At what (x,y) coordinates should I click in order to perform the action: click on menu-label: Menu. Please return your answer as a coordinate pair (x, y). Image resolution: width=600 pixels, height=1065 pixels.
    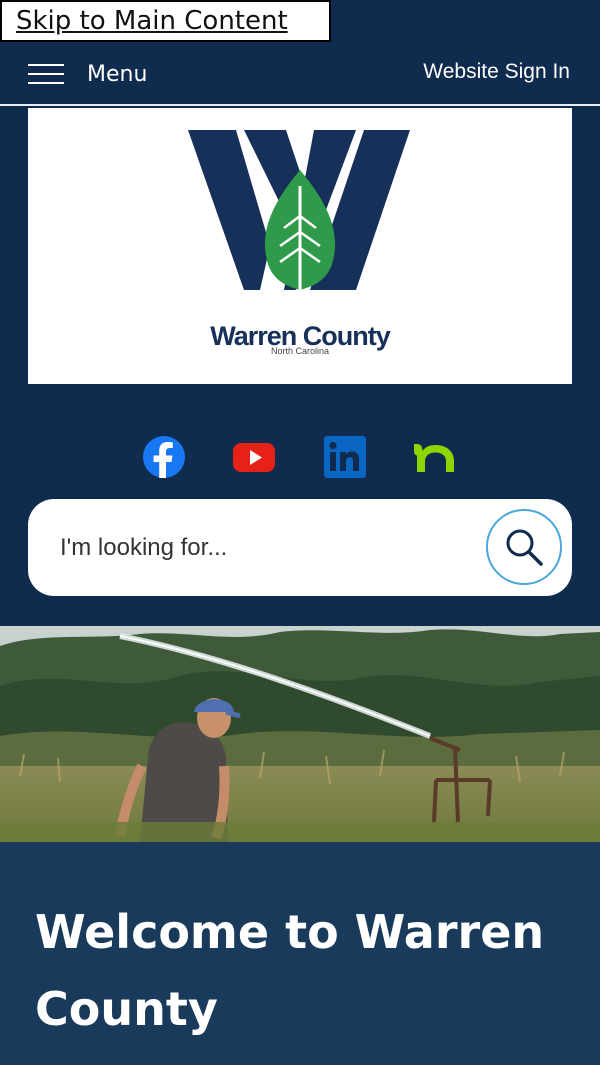
    Looking at the image, I should click on (117, 74).